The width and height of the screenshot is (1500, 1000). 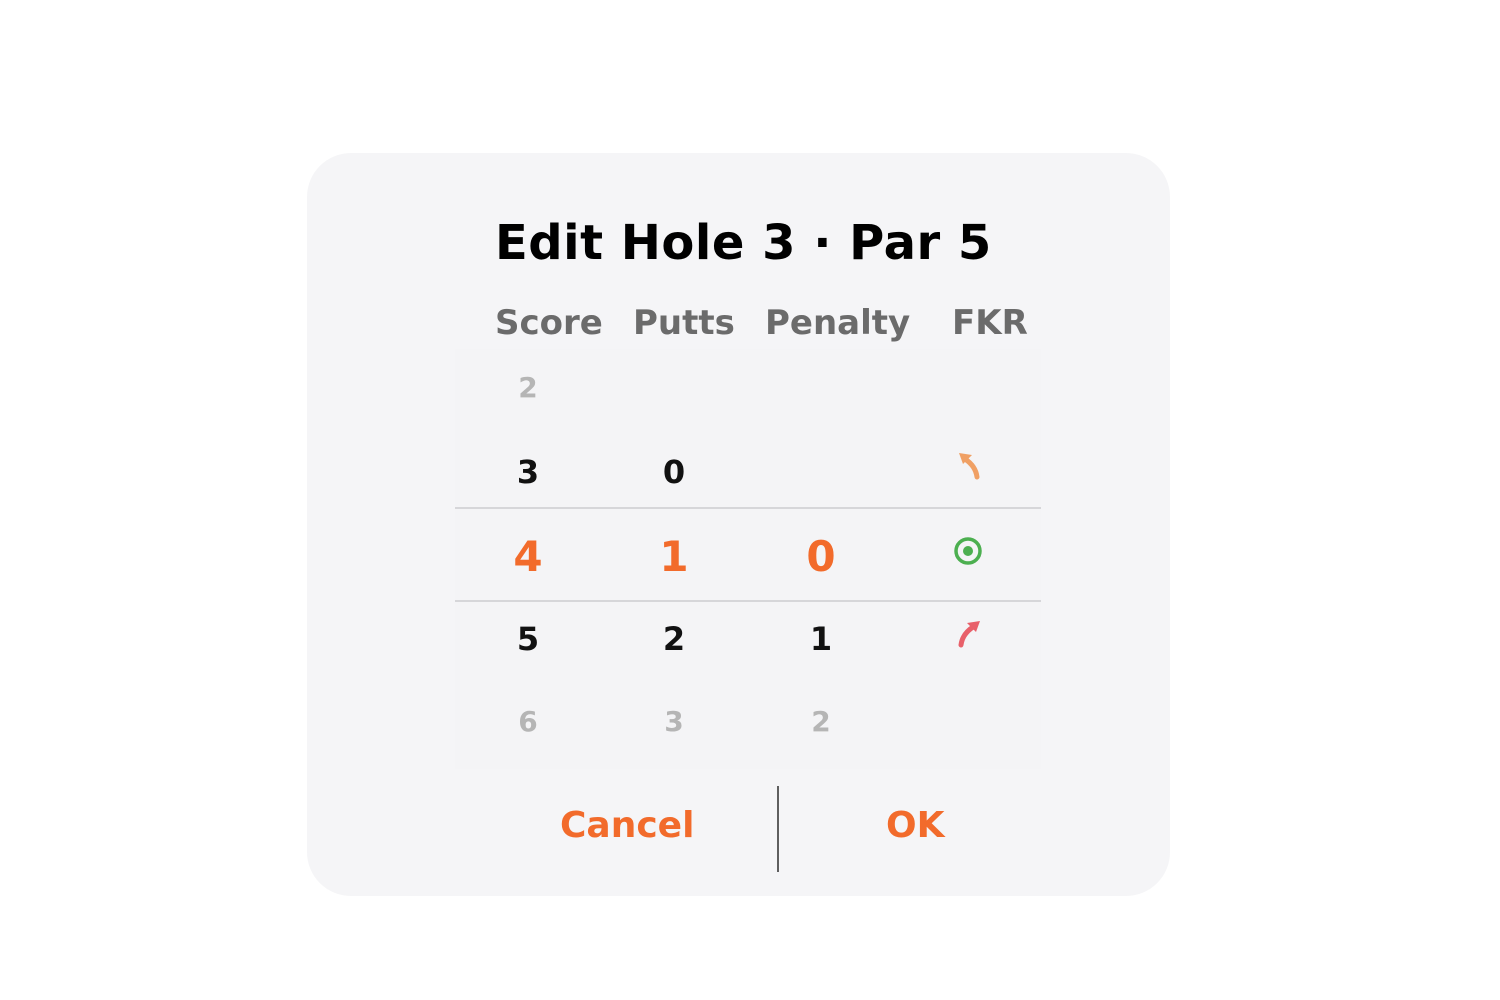 What do you see at coordinates (528, 472) in the screenshot?
I see `score-option: 3` at bounding box center [528, 472].